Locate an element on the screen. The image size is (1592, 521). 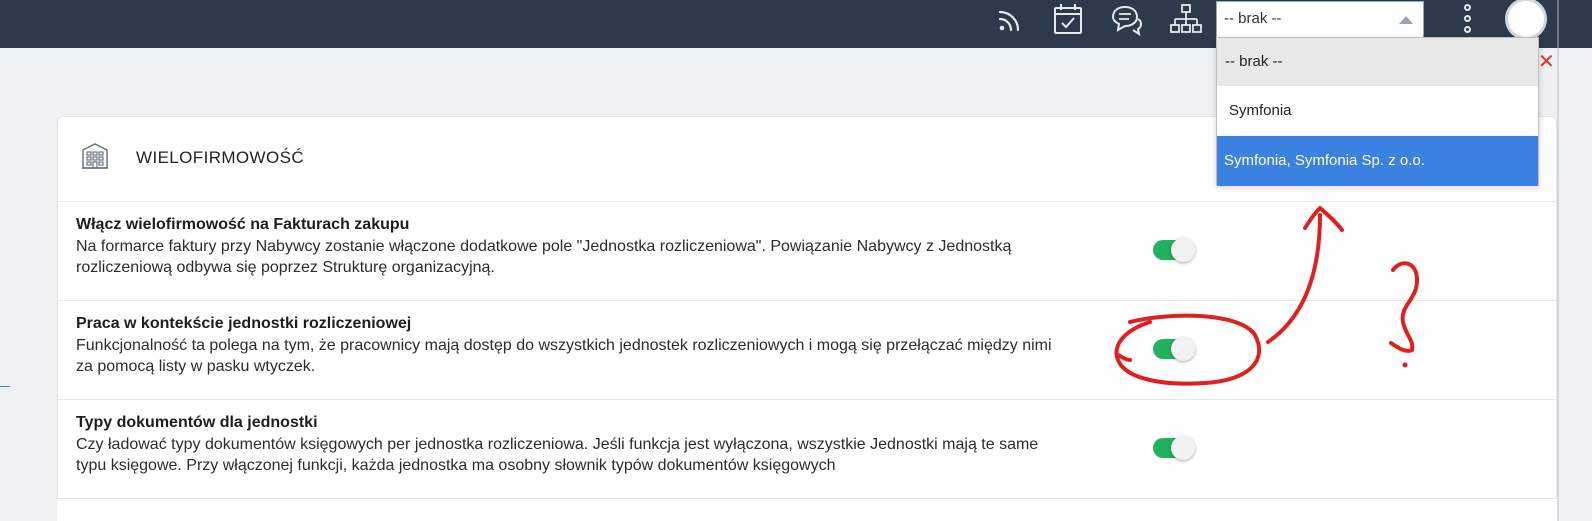
option-none: -- brak -- is located at coordinates (1377, 62).